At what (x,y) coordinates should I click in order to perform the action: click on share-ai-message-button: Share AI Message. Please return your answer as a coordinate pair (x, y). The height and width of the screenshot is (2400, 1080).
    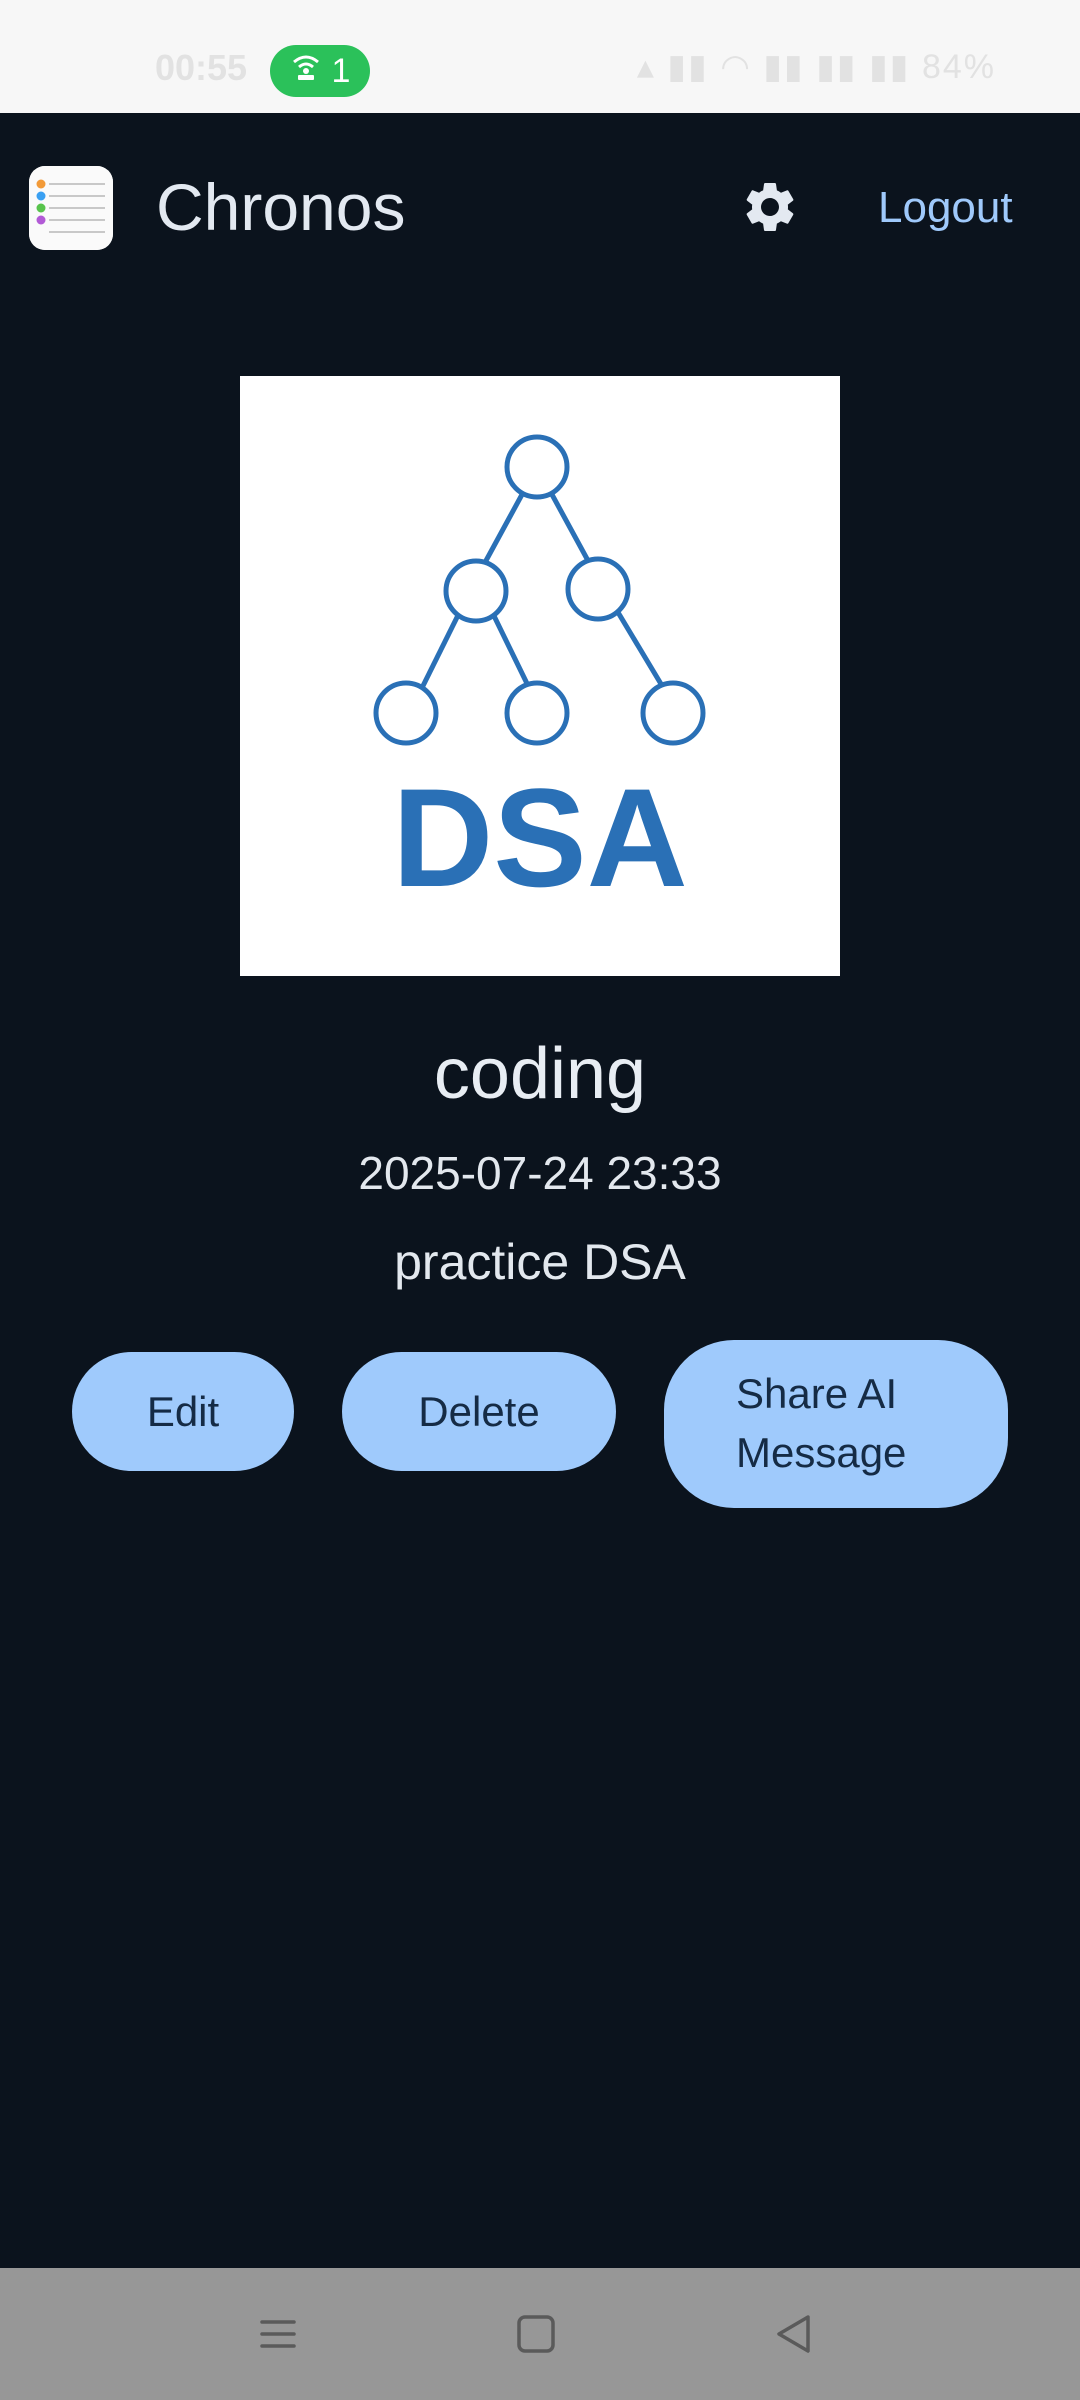
    Looking at the image, I should click on (836, 1424).